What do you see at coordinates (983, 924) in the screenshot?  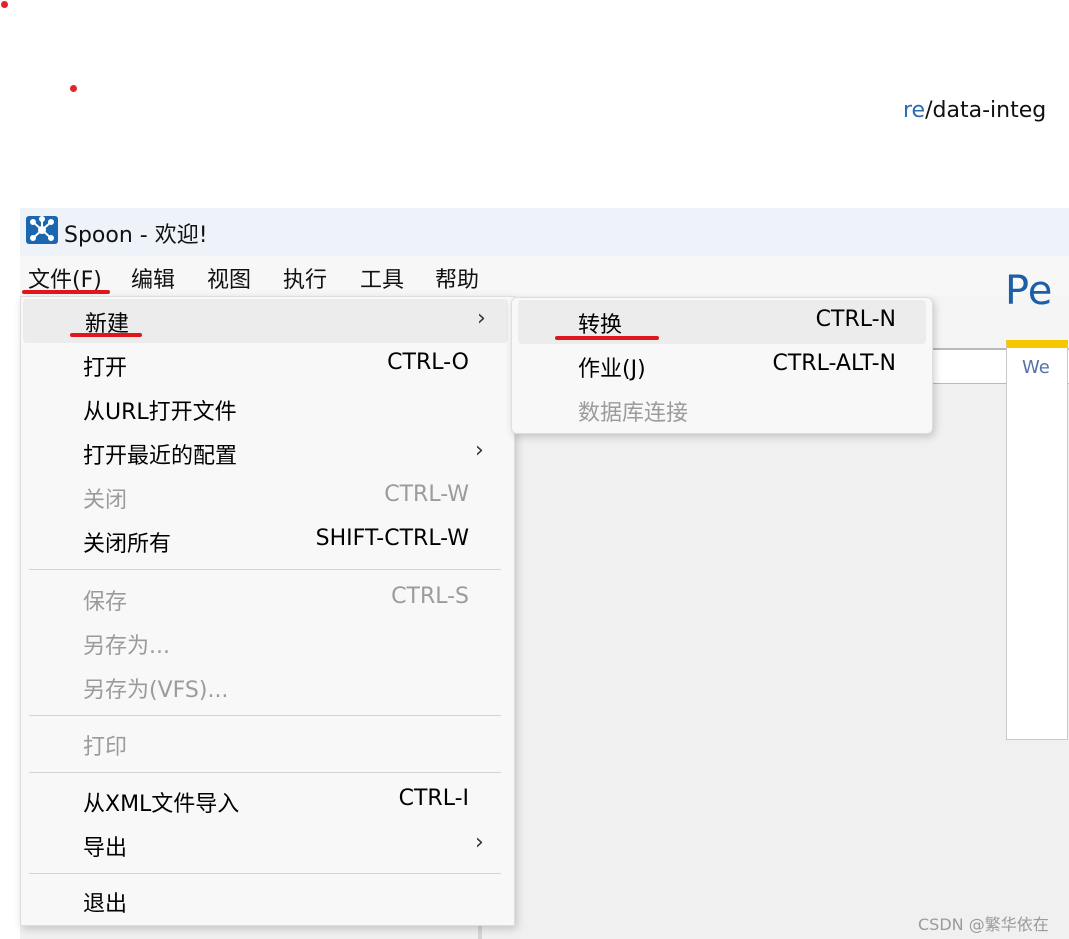 I see `watermark: CSDN @繁华依在` at bounding box center [983, 924].